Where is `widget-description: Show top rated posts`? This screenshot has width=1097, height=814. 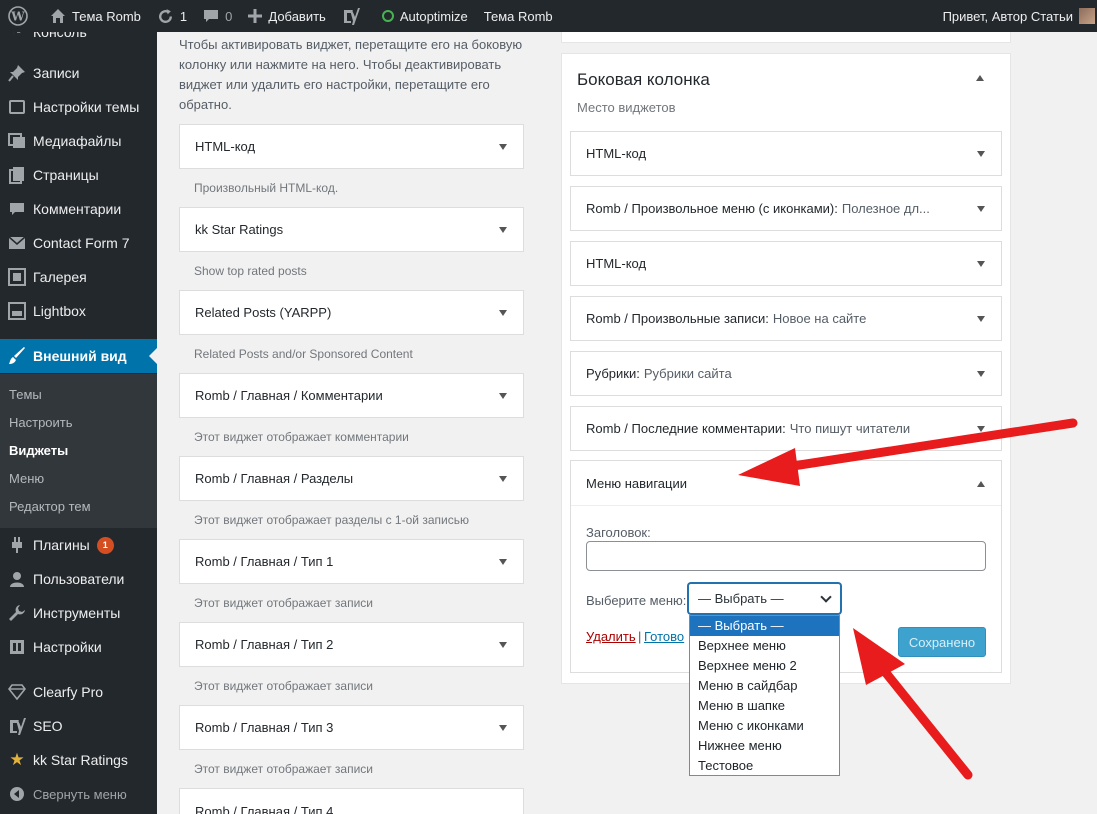 widget-description: Show top rated posts is located at coordinates (250, 271).